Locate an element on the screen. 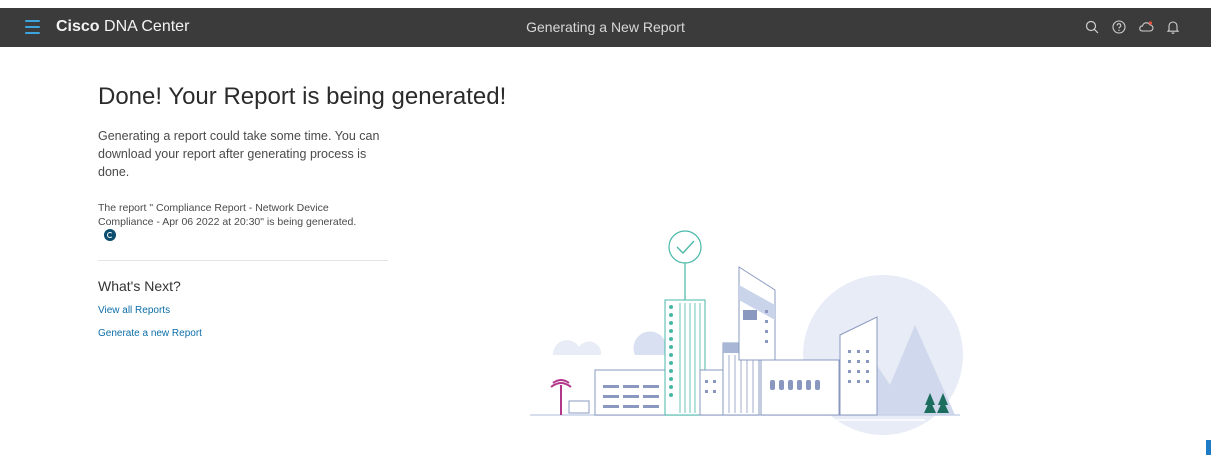 The height and width of the screenshot is (455, 1211). header-actions is located at coordinates (1132, 27).